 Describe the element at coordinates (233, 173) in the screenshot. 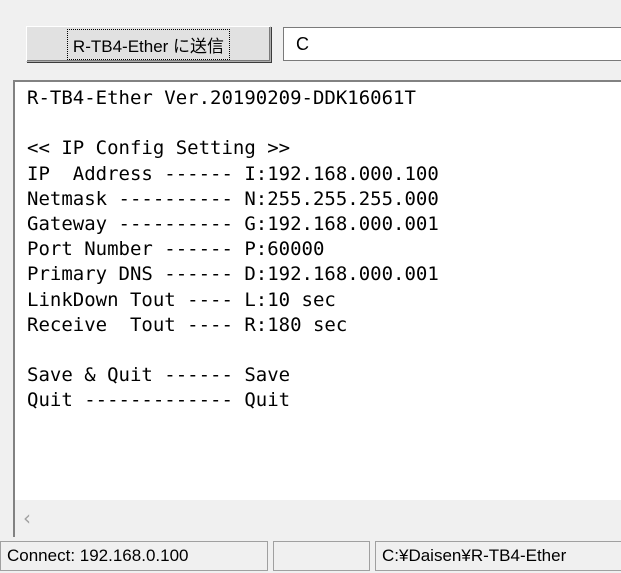

I see `terminal-line: IP Address ------ I:192.168.000.100` at that location.